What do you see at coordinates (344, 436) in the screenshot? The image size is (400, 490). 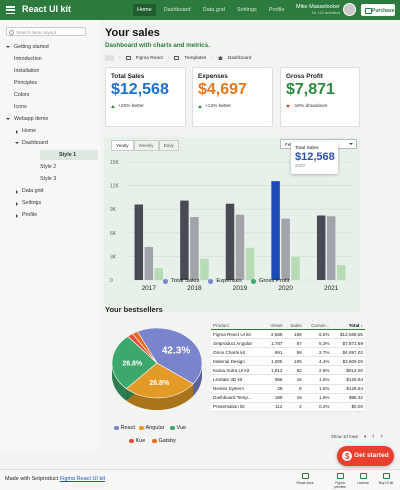 I see `rows-per-page-select: Show 10 rows` at bounding box center [344, 436].